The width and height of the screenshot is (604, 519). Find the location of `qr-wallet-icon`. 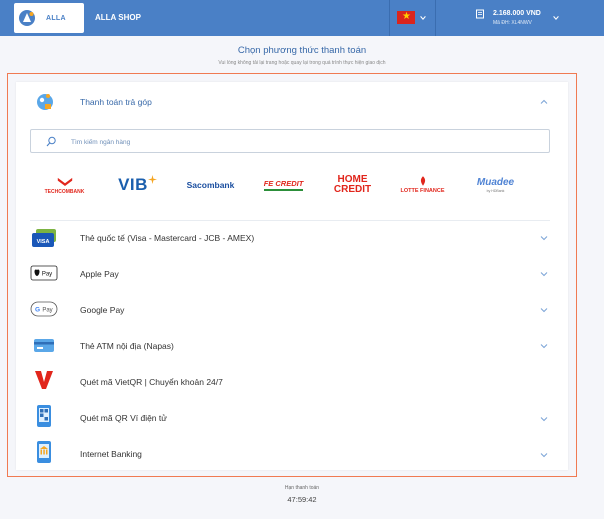

qr-wallet-icon is located at coordinates (44, 416).